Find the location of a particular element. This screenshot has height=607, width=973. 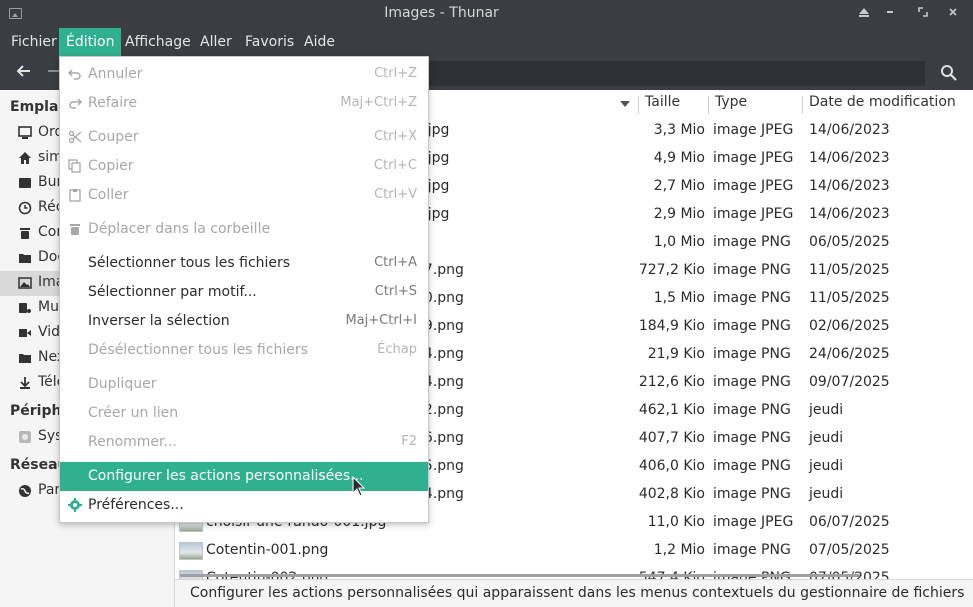

menu-item-shortcut: Échap is located at coordinates (397, 349).